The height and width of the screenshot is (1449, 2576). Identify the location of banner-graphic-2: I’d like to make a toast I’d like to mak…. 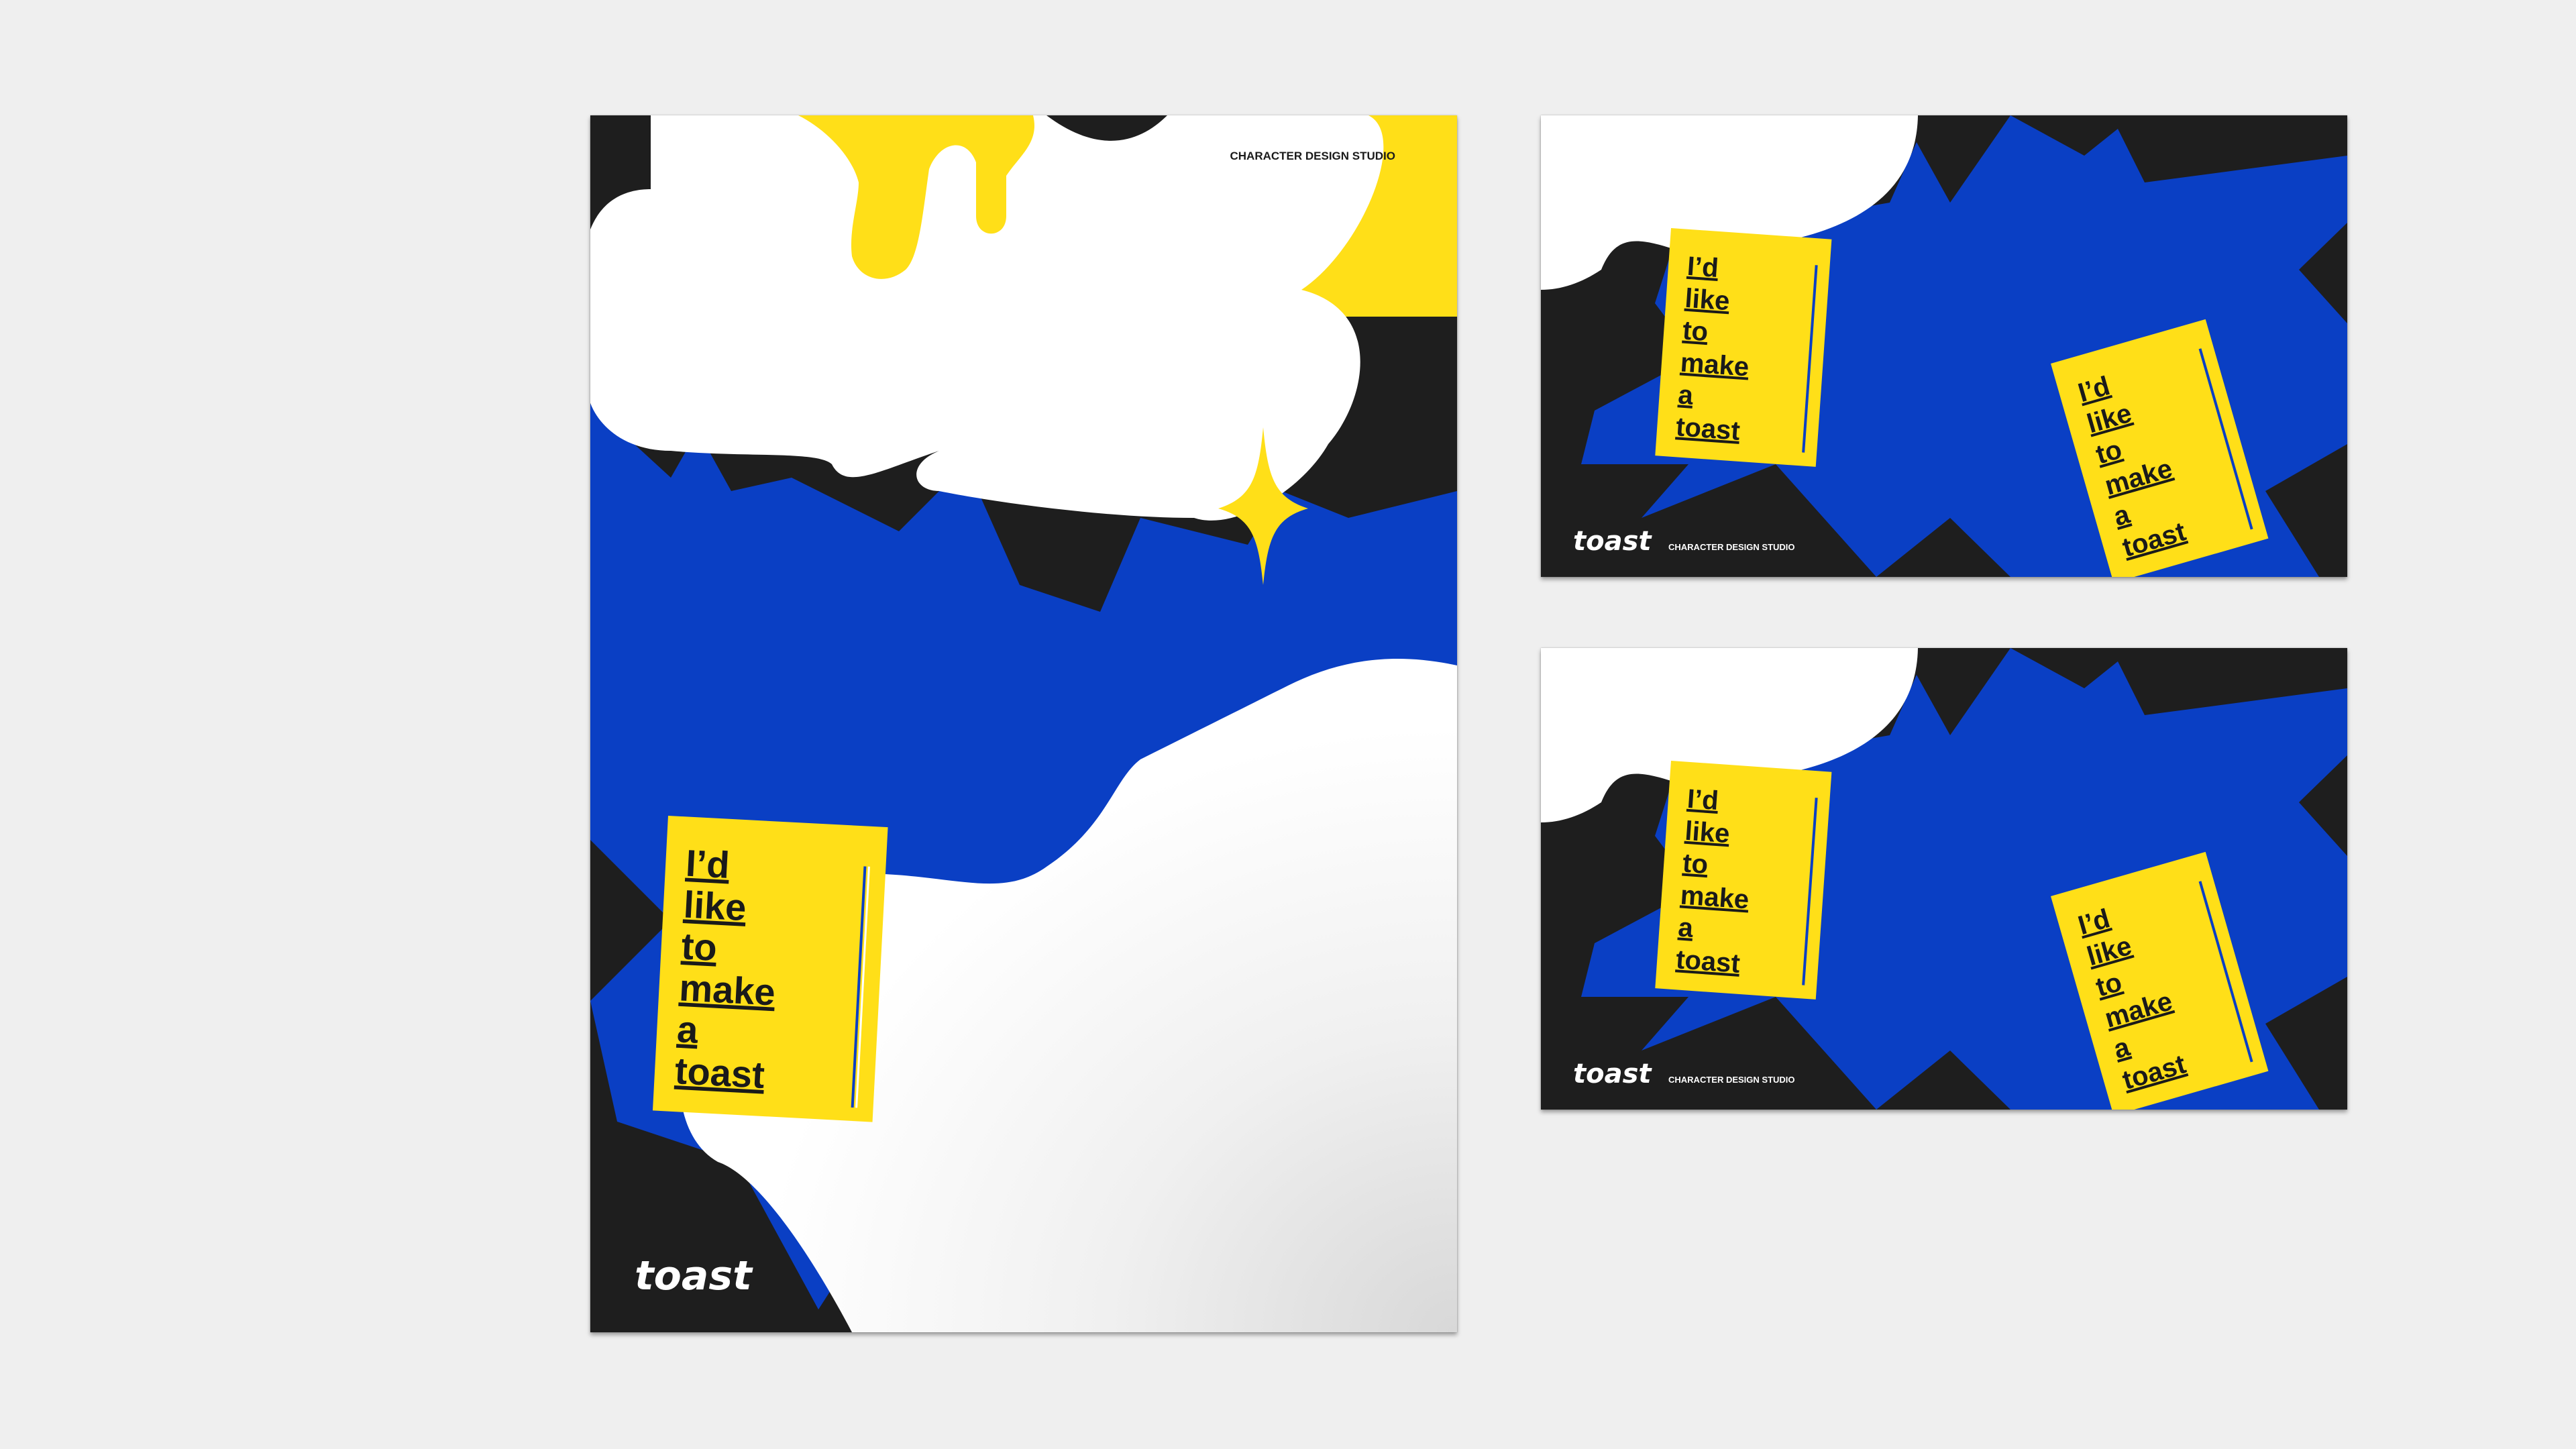
(1944, 879).